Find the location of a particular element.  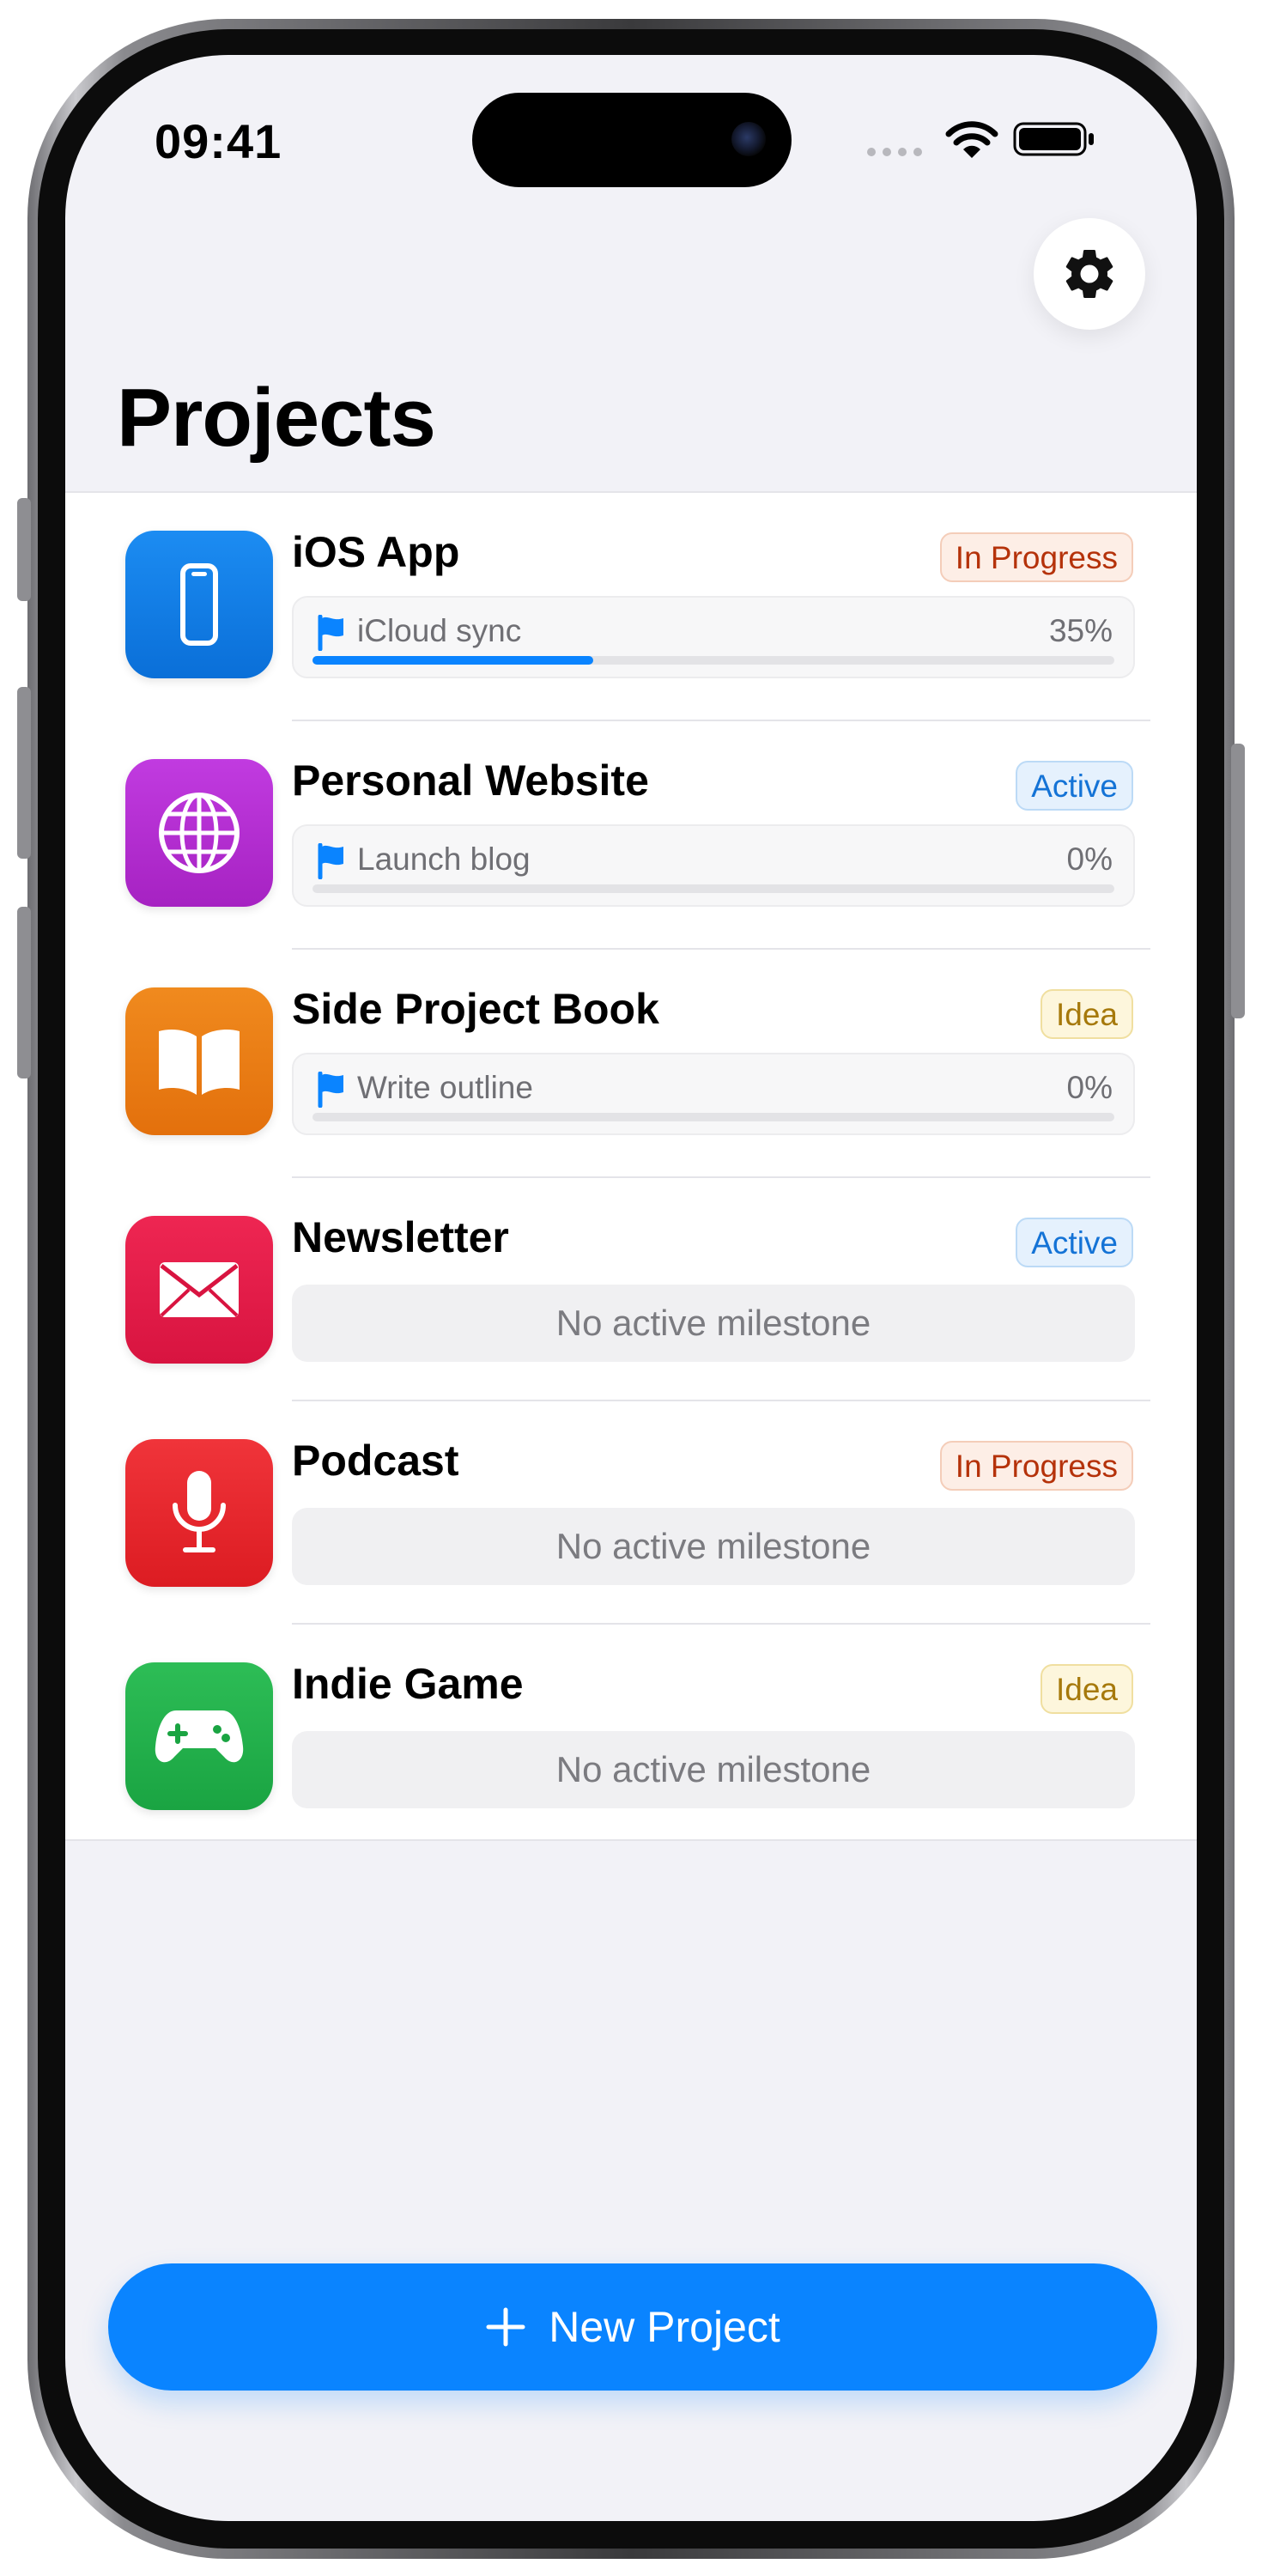

project-row-side-project-book: Side Project Book Idea Write outline 0% is located at coordinates (631, 1064).